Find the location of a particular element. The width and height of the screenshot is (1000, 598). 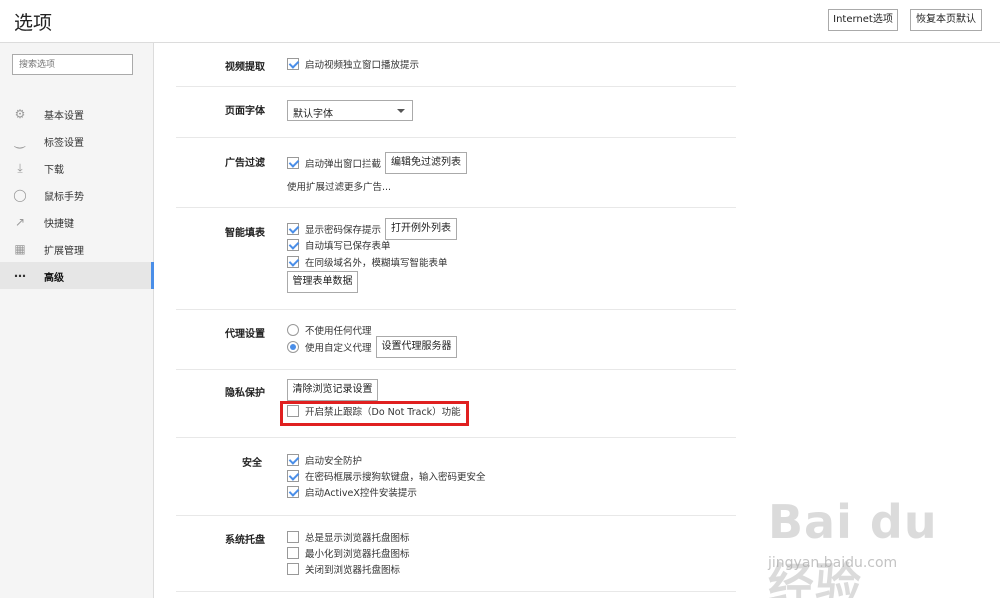

option-label: 显示密码保存提示 is located at coordinates (343, 230).